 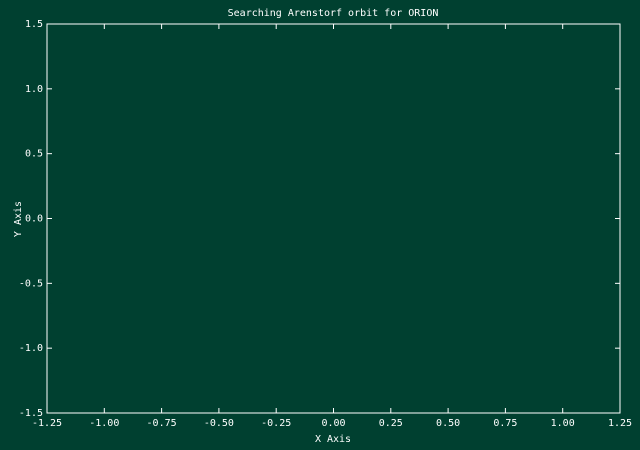 What do you see at coordinates (333, 423) in the screenshot?
I see `x-tick-label: 0.00` at bounding box center [333, 423].